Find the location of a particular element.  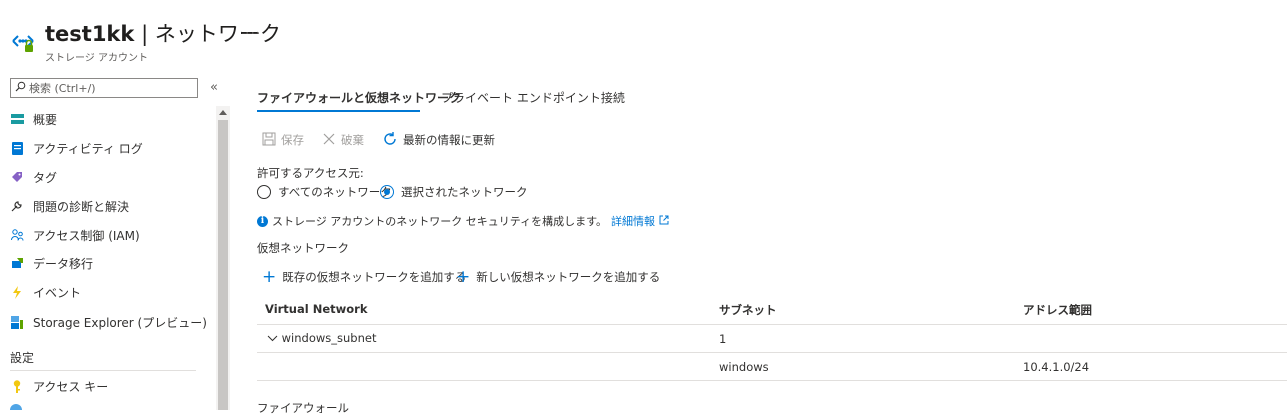

expand-row-button: windows_subnet is located at coordinates (321, 338).